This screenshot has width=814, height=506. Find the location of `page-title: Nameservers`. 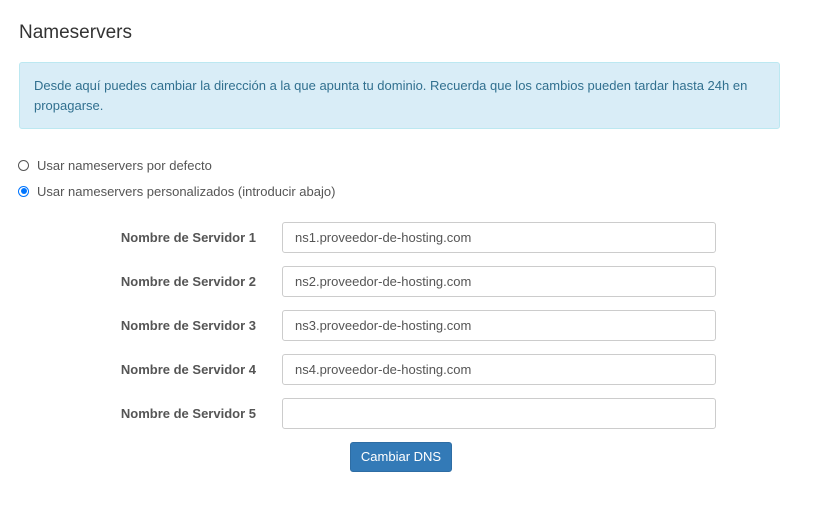

page-title: Nameservers is located at coordinates (75, 32).